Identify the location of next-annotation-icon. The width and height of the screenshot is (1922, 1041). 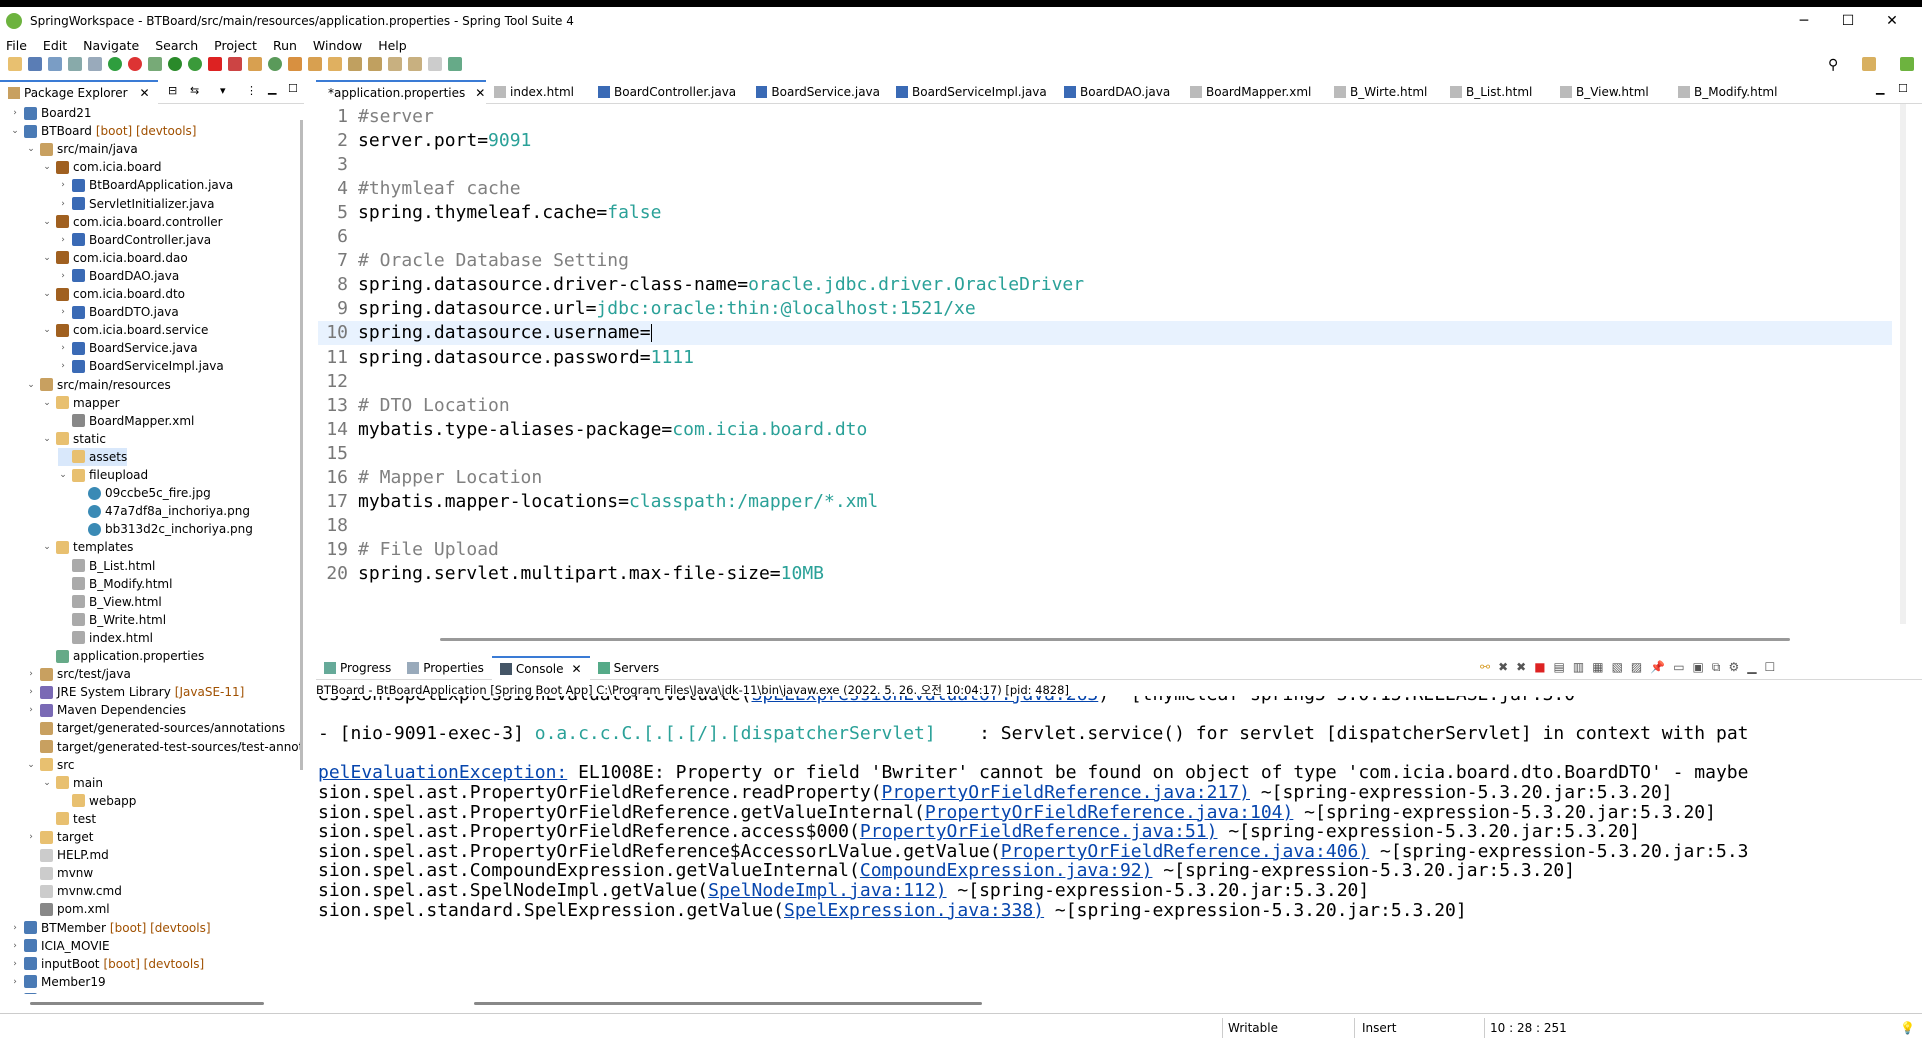
(355, 64).